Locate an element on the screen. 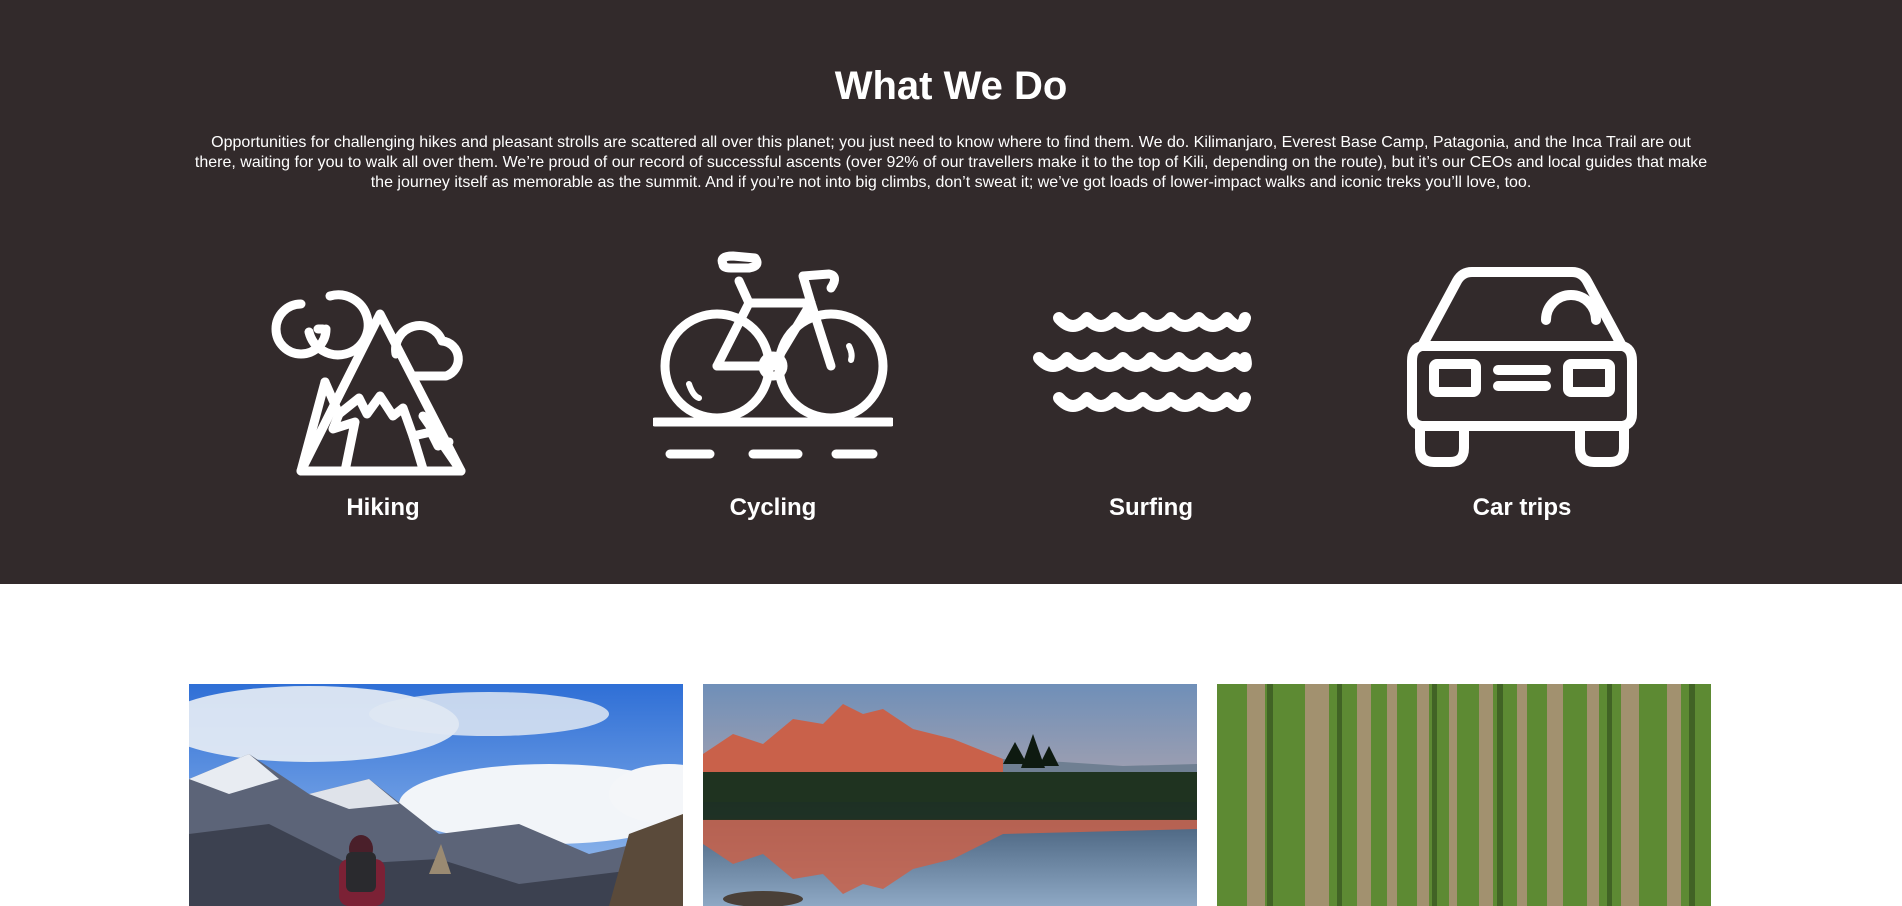 The height and width of the screenshot is (906, 1902). activity-label-surfing: Surfing is located at coordinates (1151, 507).